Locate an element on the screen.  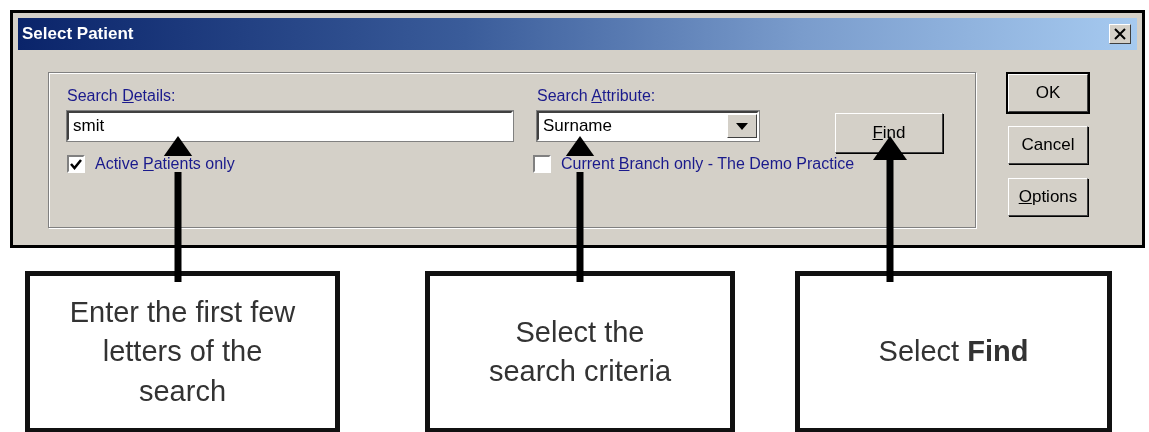
search-attribute-dropdown: Surname is located at coordinates (648, 126).